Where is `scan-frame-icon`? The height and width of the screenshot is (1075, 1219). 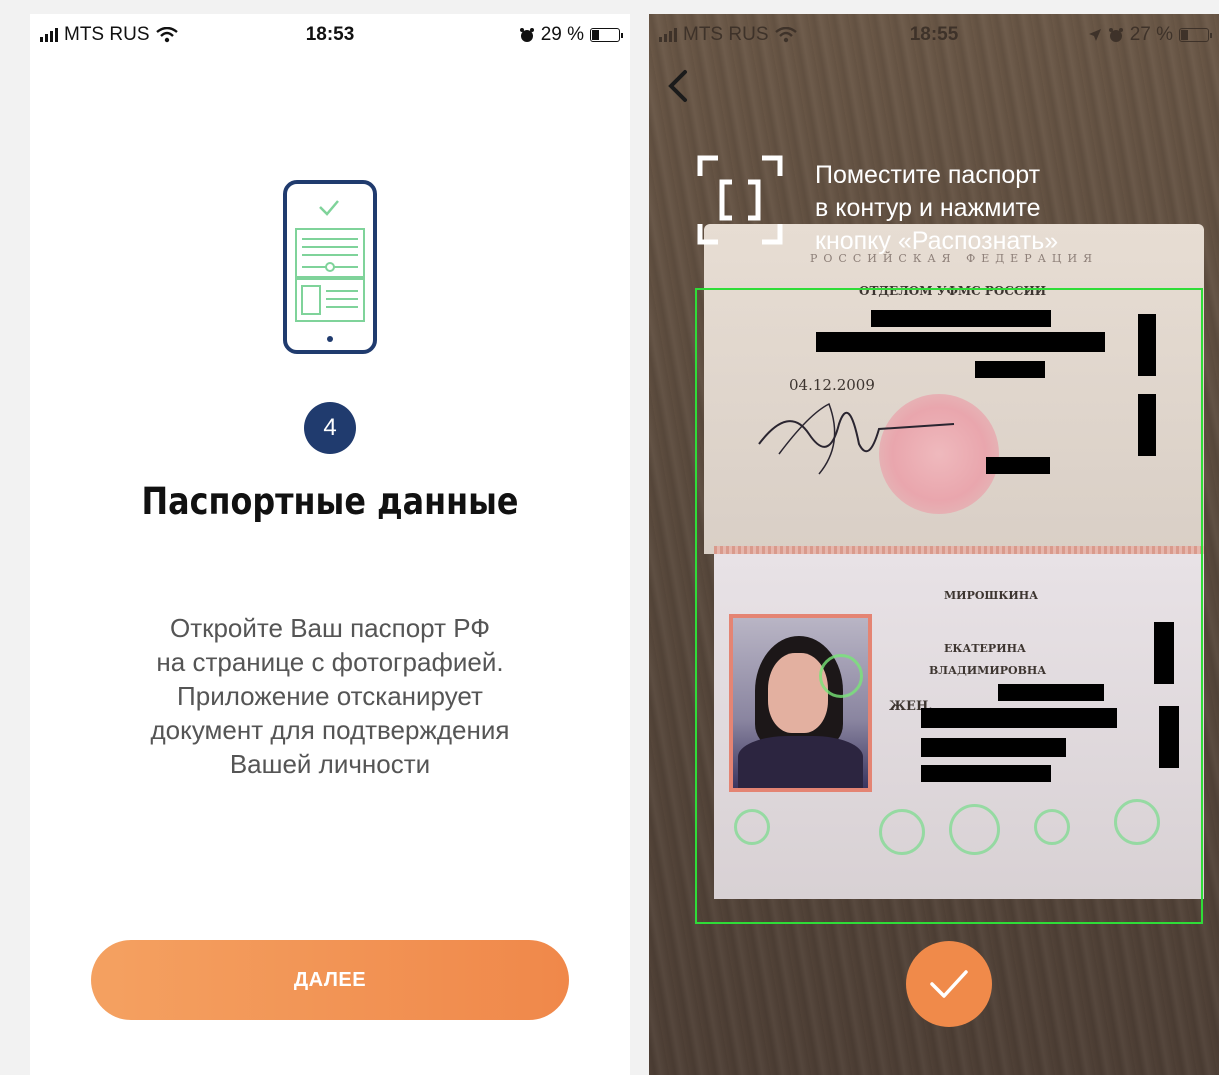 scan-frame-icon is located at coordinates (740, 200).